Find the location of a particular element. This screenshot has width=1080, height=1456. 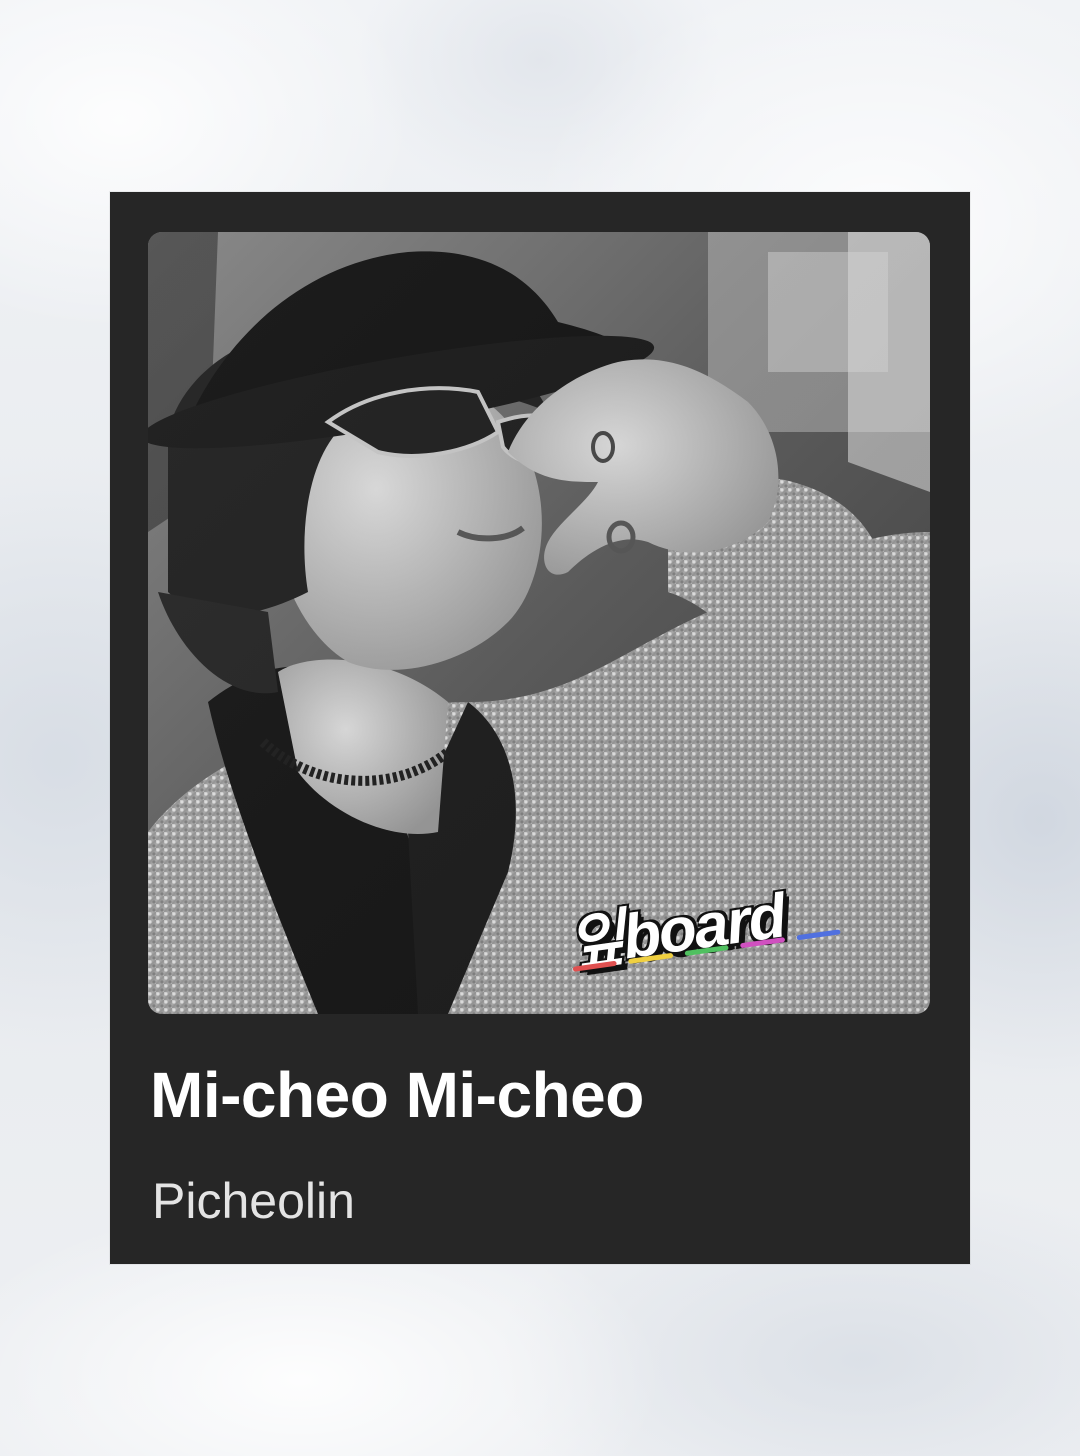

logo-dot is located at coordinates (818, 935).